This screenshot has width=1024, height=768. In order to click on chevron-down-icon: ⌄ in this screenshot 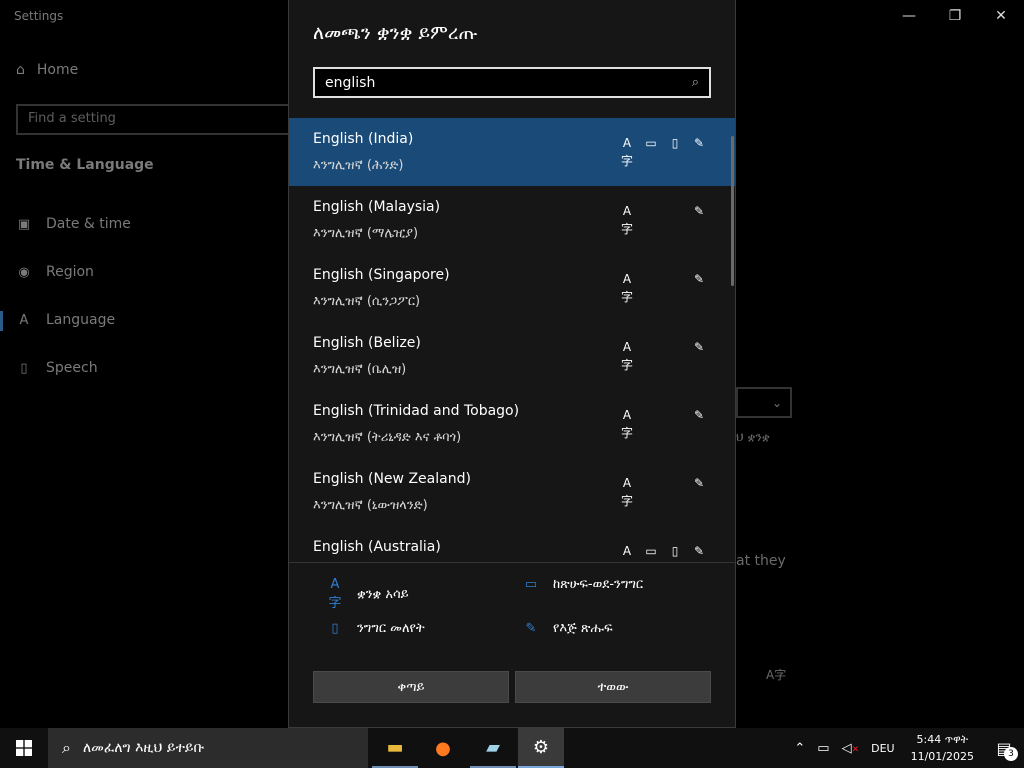, I will do `click(776, 402)`.